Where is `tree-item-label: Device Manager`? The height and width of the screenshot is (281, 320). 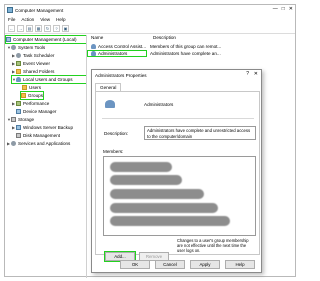
tree-item-label: Device Manager is located at coordinates (40, 111).